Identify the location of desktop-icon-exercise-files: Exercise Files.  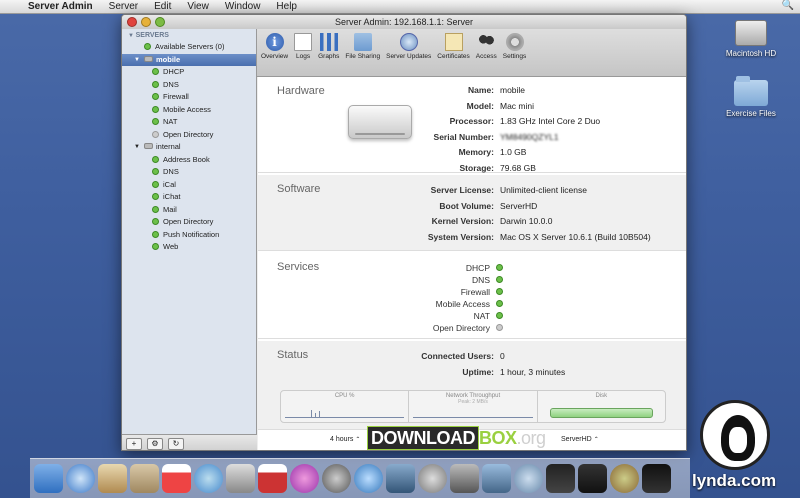
(751, 97).